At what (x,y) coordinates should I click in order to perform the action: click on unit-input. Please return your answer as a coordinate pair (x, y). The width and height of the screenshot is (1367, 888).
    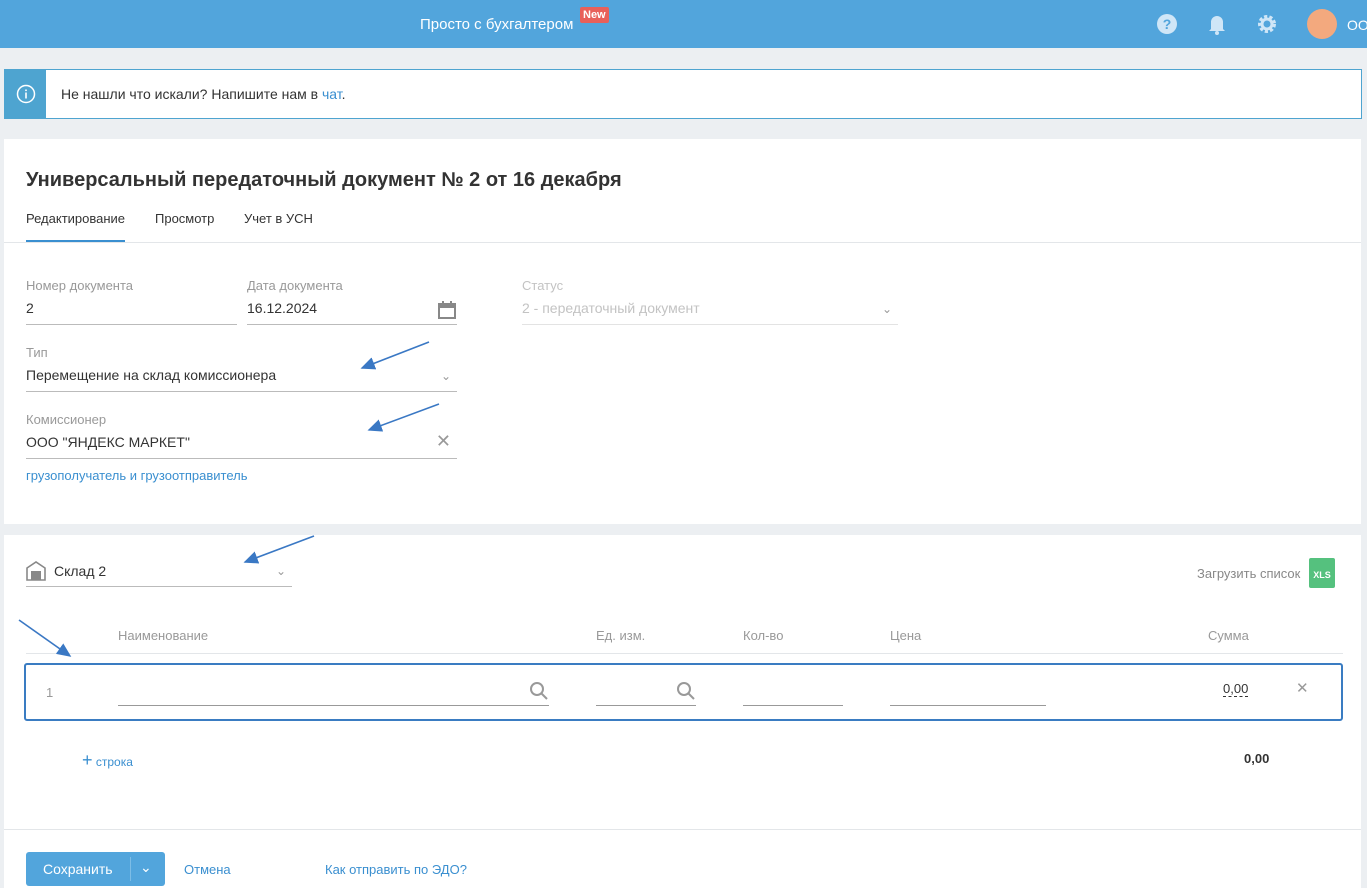
    Looking at the image, I should click on (646, 705).